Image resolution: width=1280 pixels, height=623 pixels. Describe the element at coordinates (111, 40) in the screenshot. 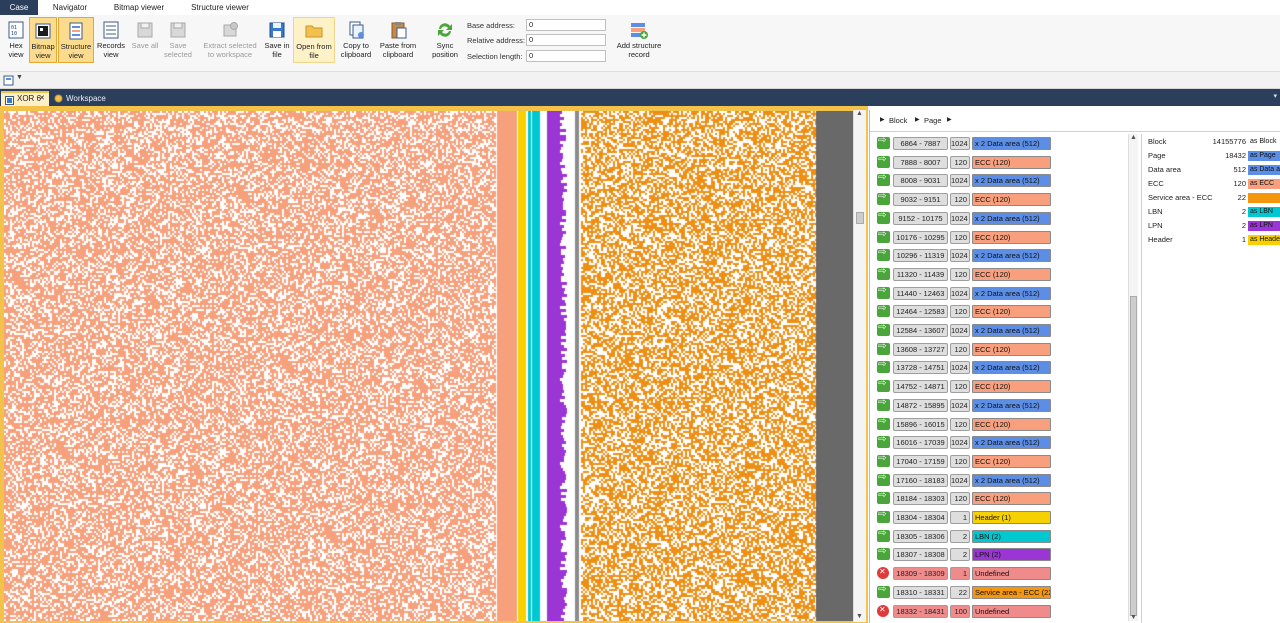

I see `records-view-button: Records view` at that location.